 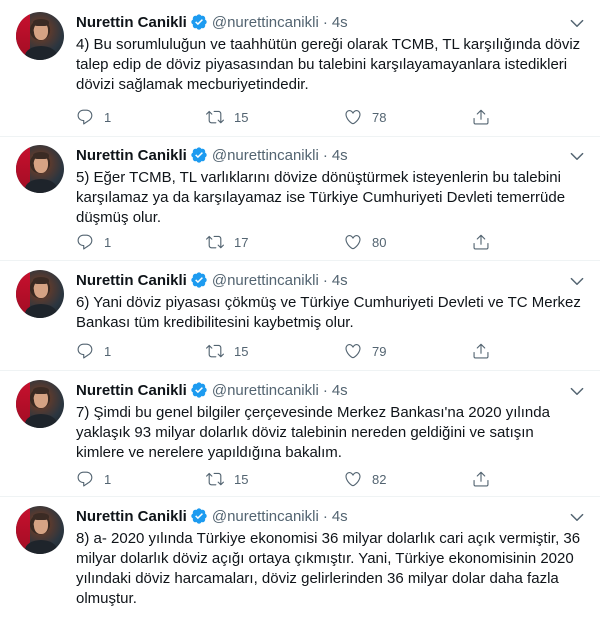 What do you see at coordinates (241, 242) in the screenshot?
I see `retweet-count: 17` at bounding box center [241, 242].